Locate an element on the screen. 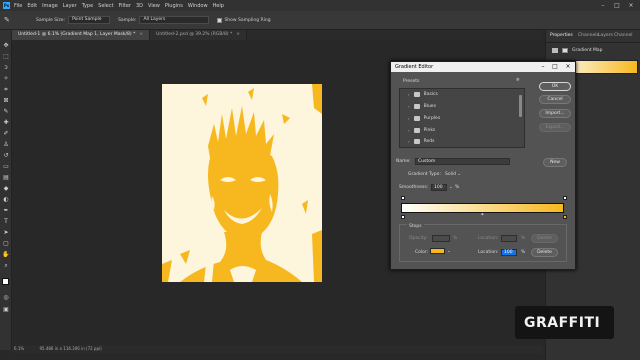  quick-mask-icon: ◎ is located at coordinates (6, 298).